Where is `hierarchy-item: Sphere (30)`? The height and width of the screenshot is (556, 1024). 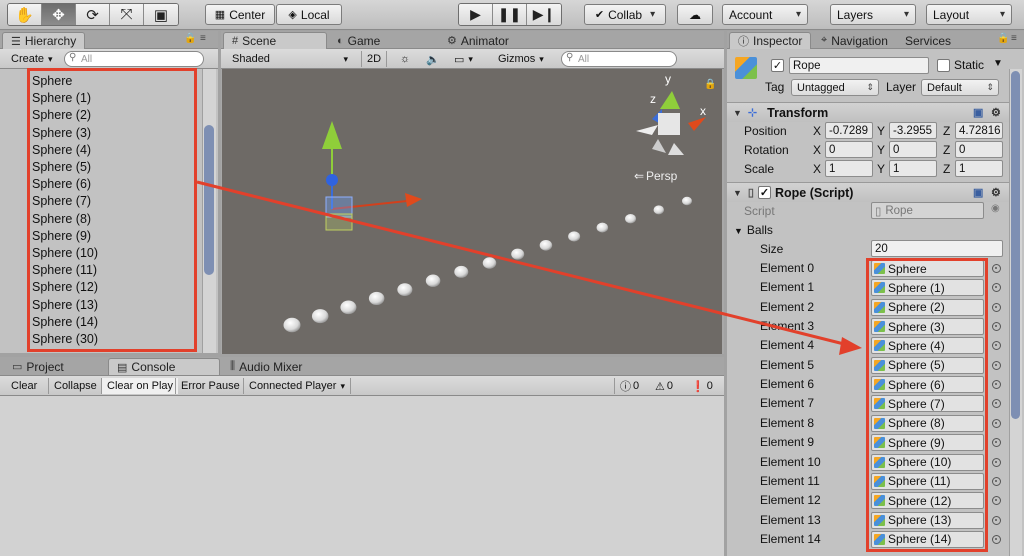
hierarchy-item: Sphere (30) is located at coordinates (65, 339).